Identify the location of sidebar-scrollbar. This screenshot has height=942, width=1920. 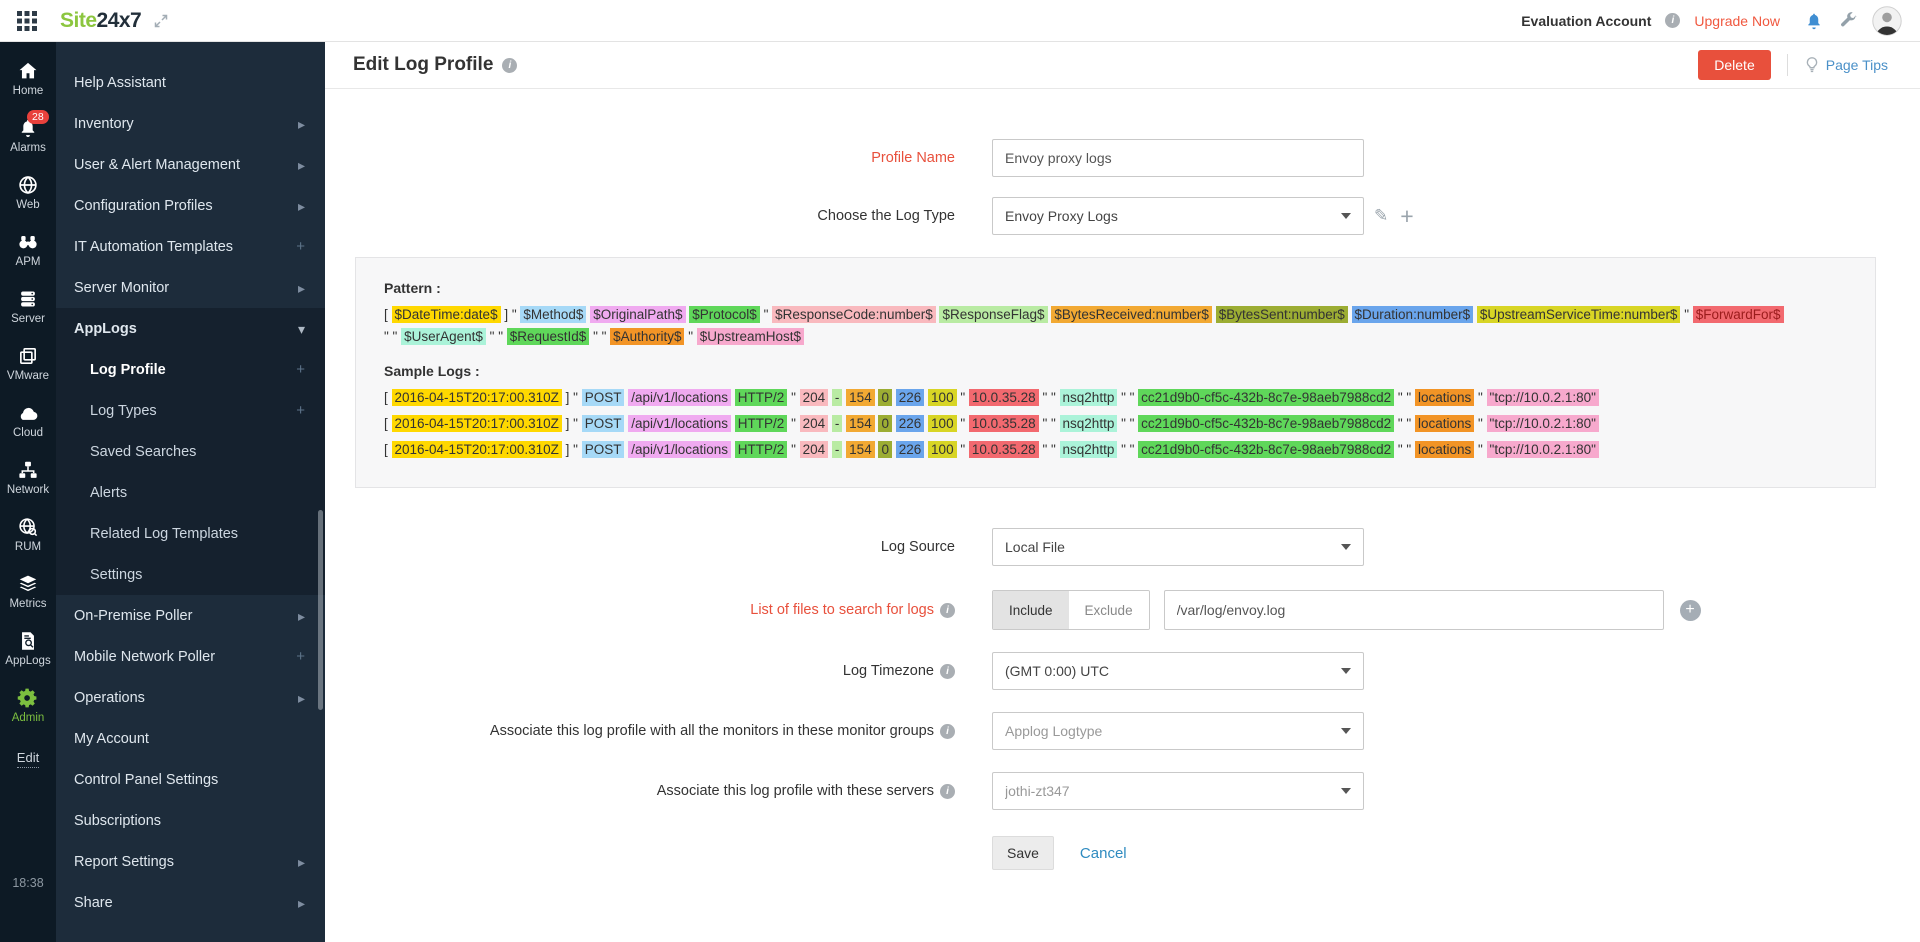
(320, 610).